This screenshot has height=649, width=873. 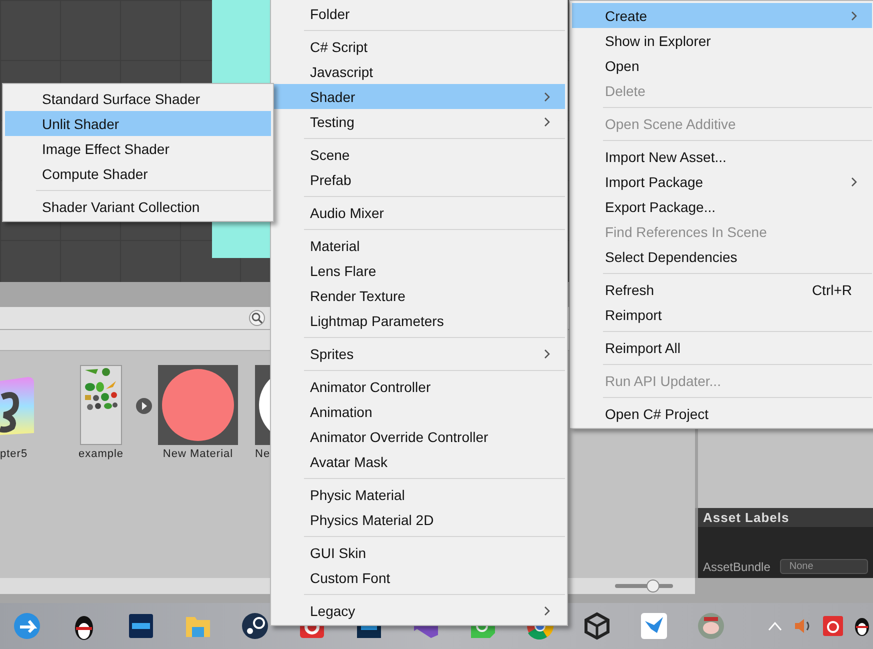 I want to click on menu-item: Legacy, so click(x=419, y=610).